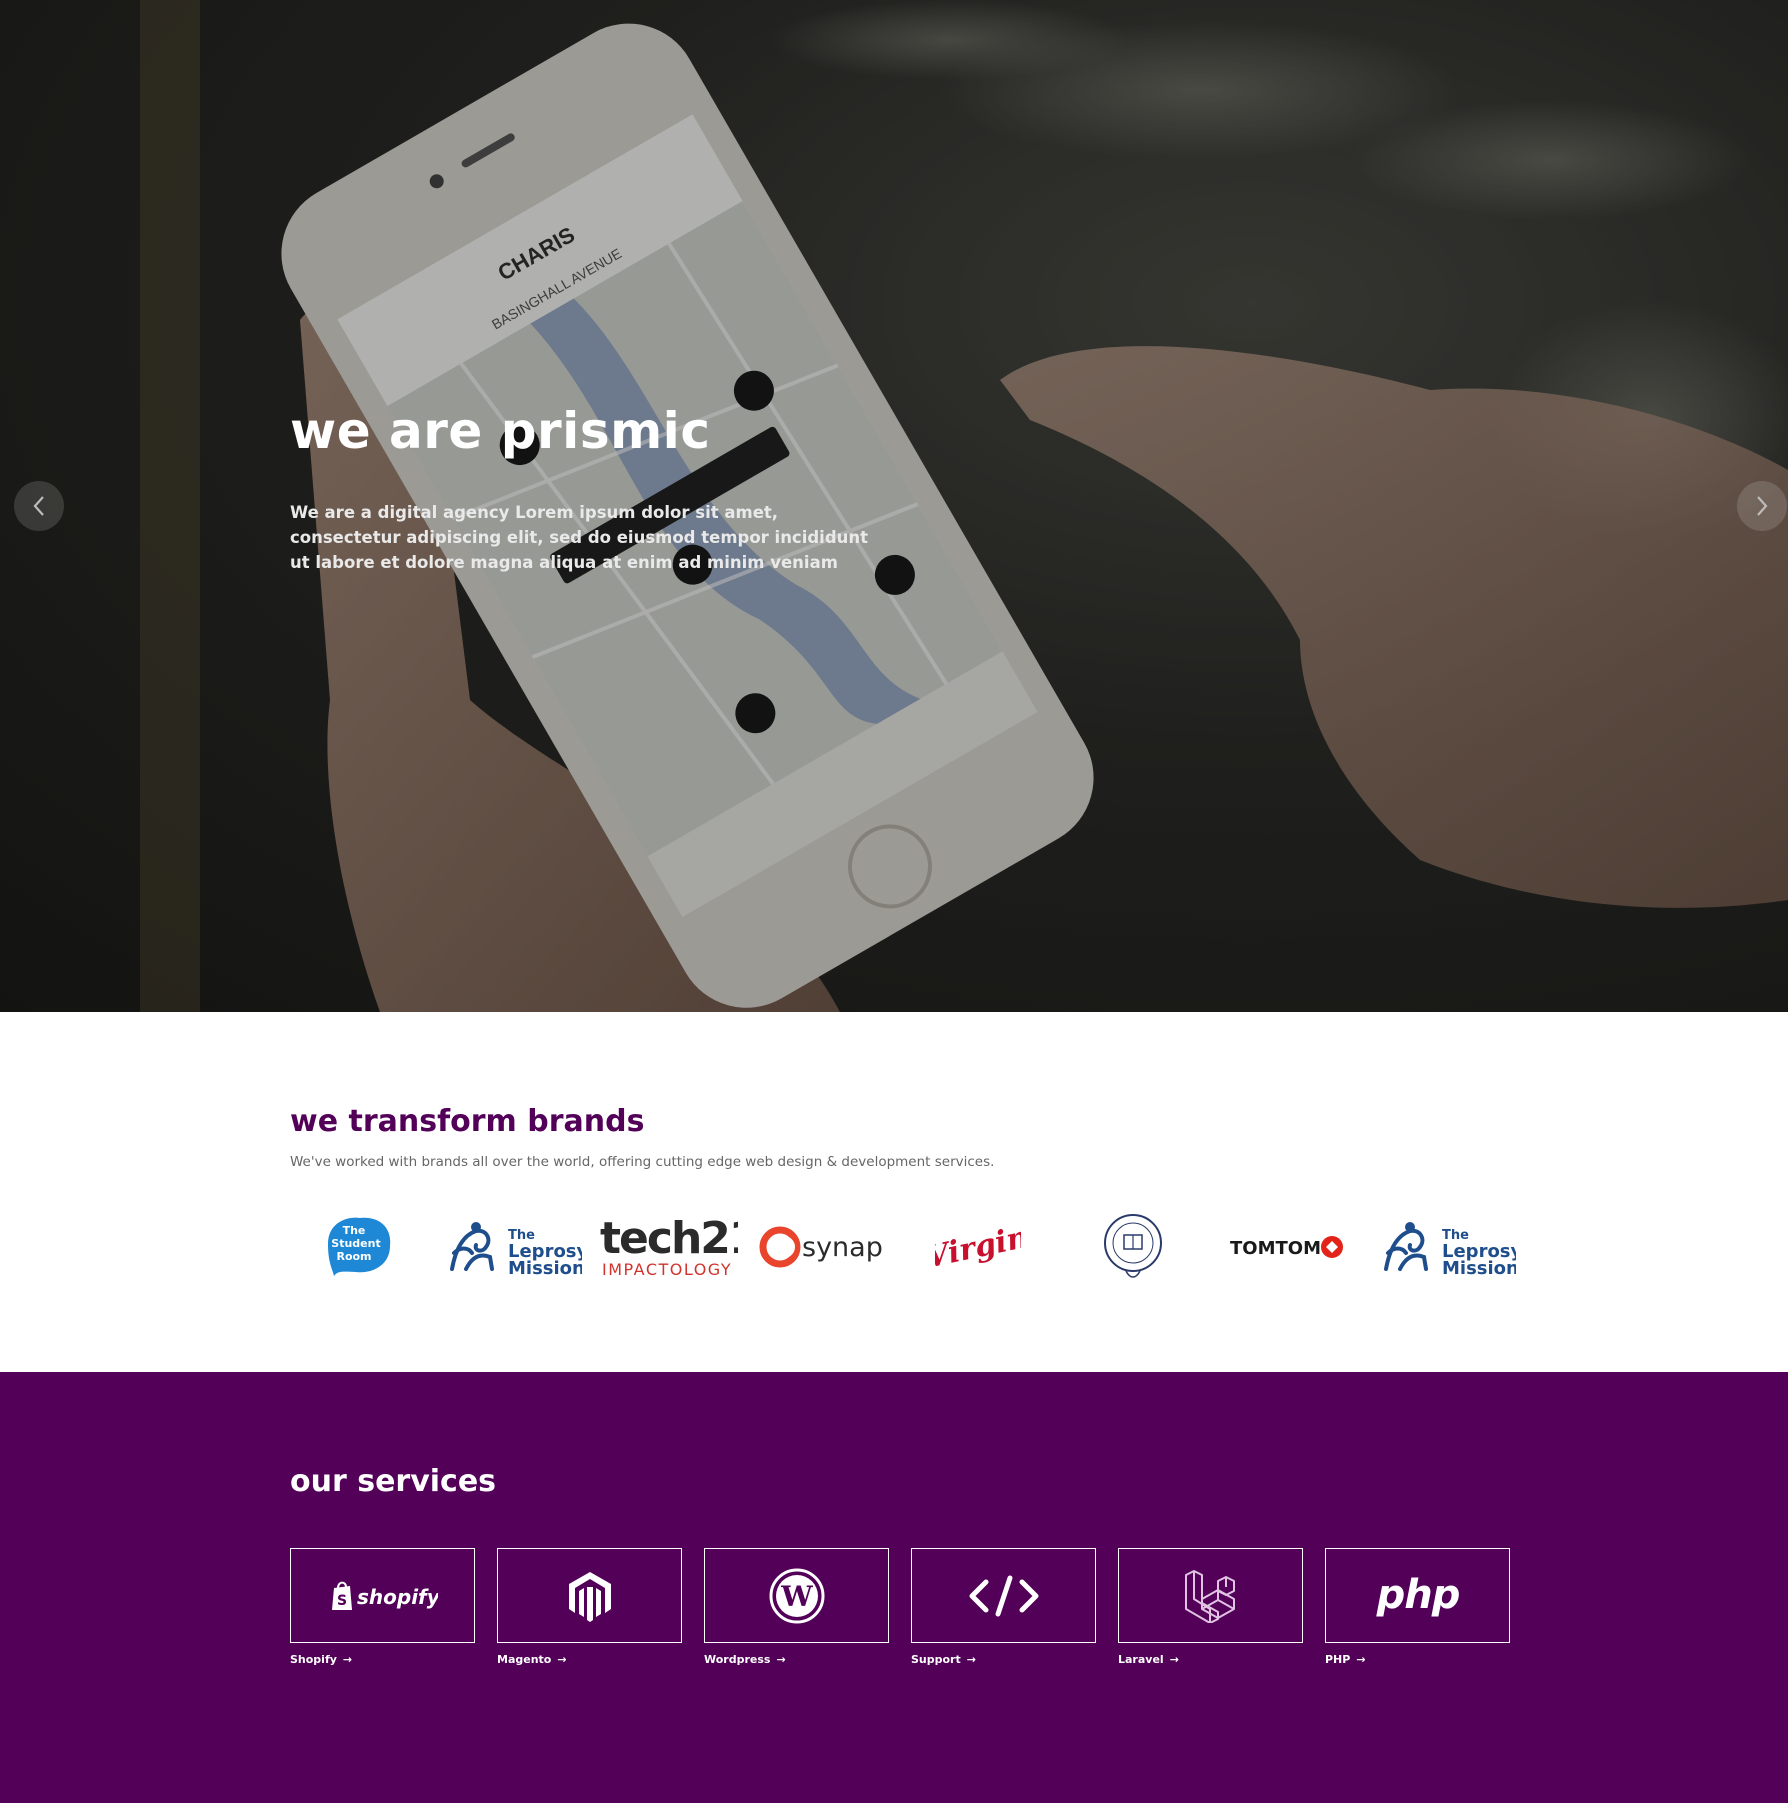  What do you see at coordinates (936, 1659) in the screenshot?
I see `service-label: Support` at bounding box center [936, 1659].